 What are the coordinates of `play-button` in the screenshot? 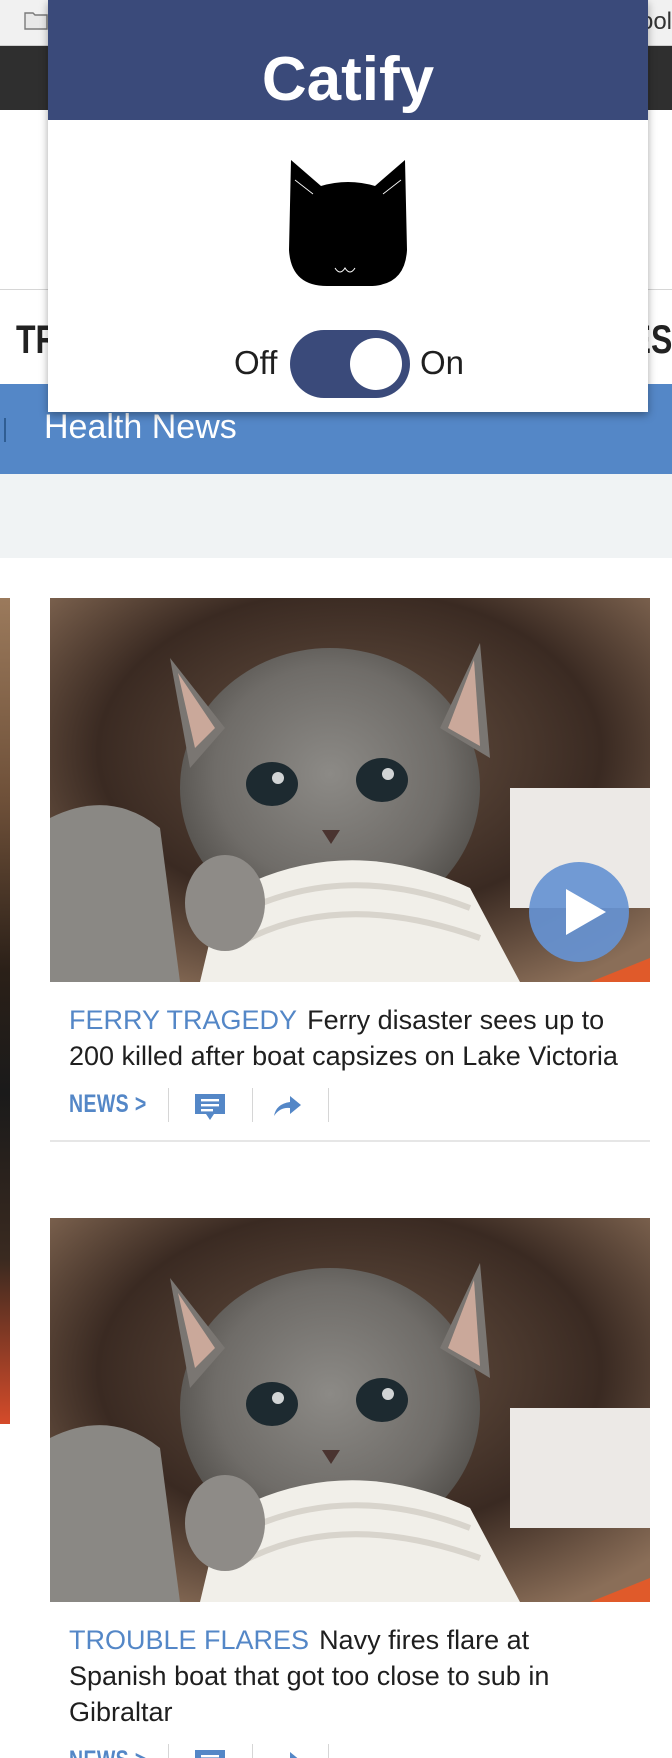 It's located at (579, 912).